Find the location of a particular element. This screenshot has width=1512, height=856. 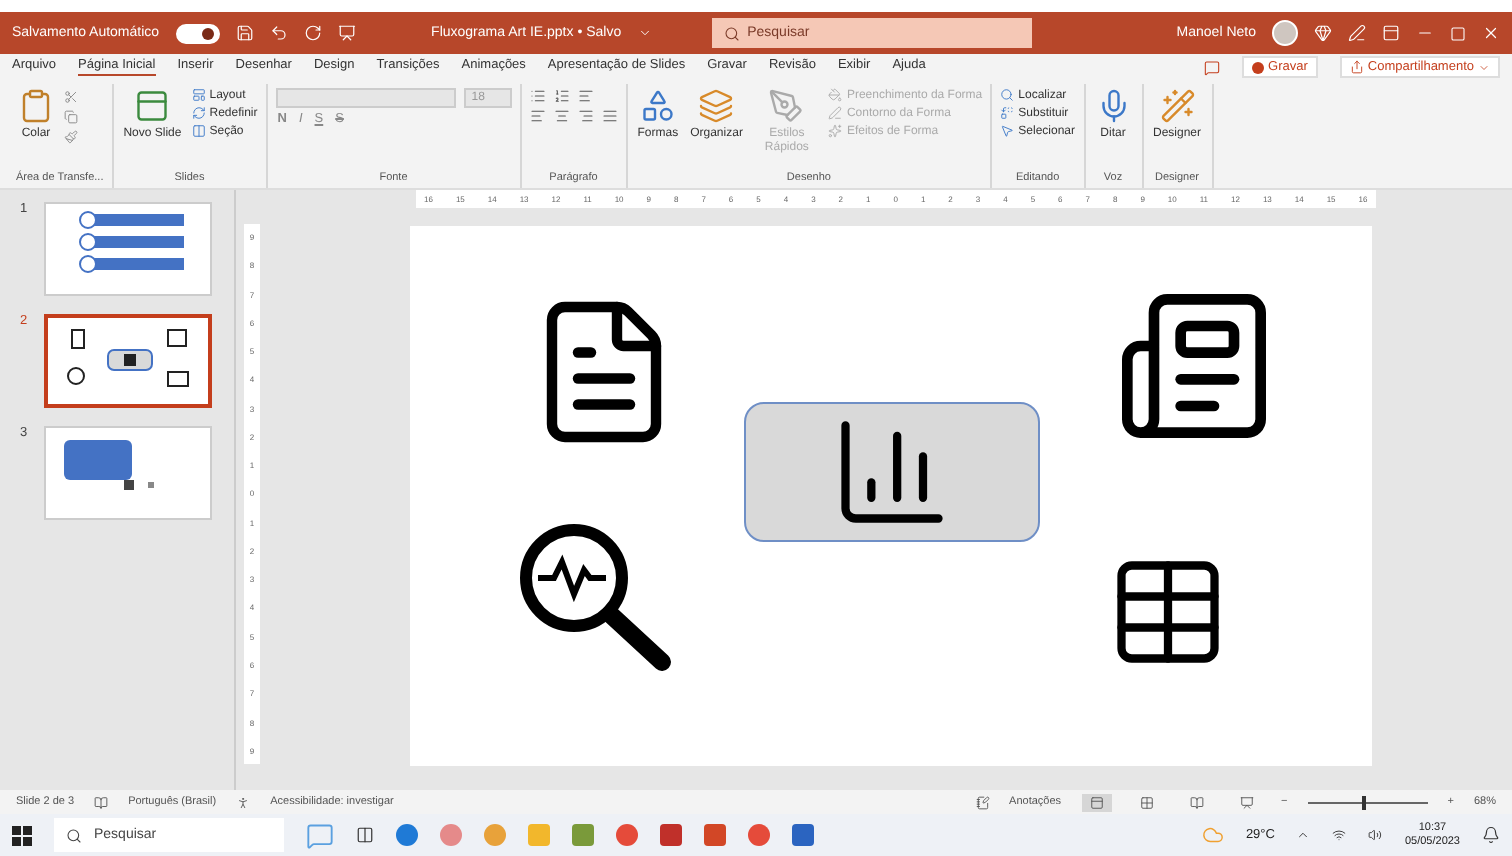

wand-icon is located at coordinates (1177, 106).